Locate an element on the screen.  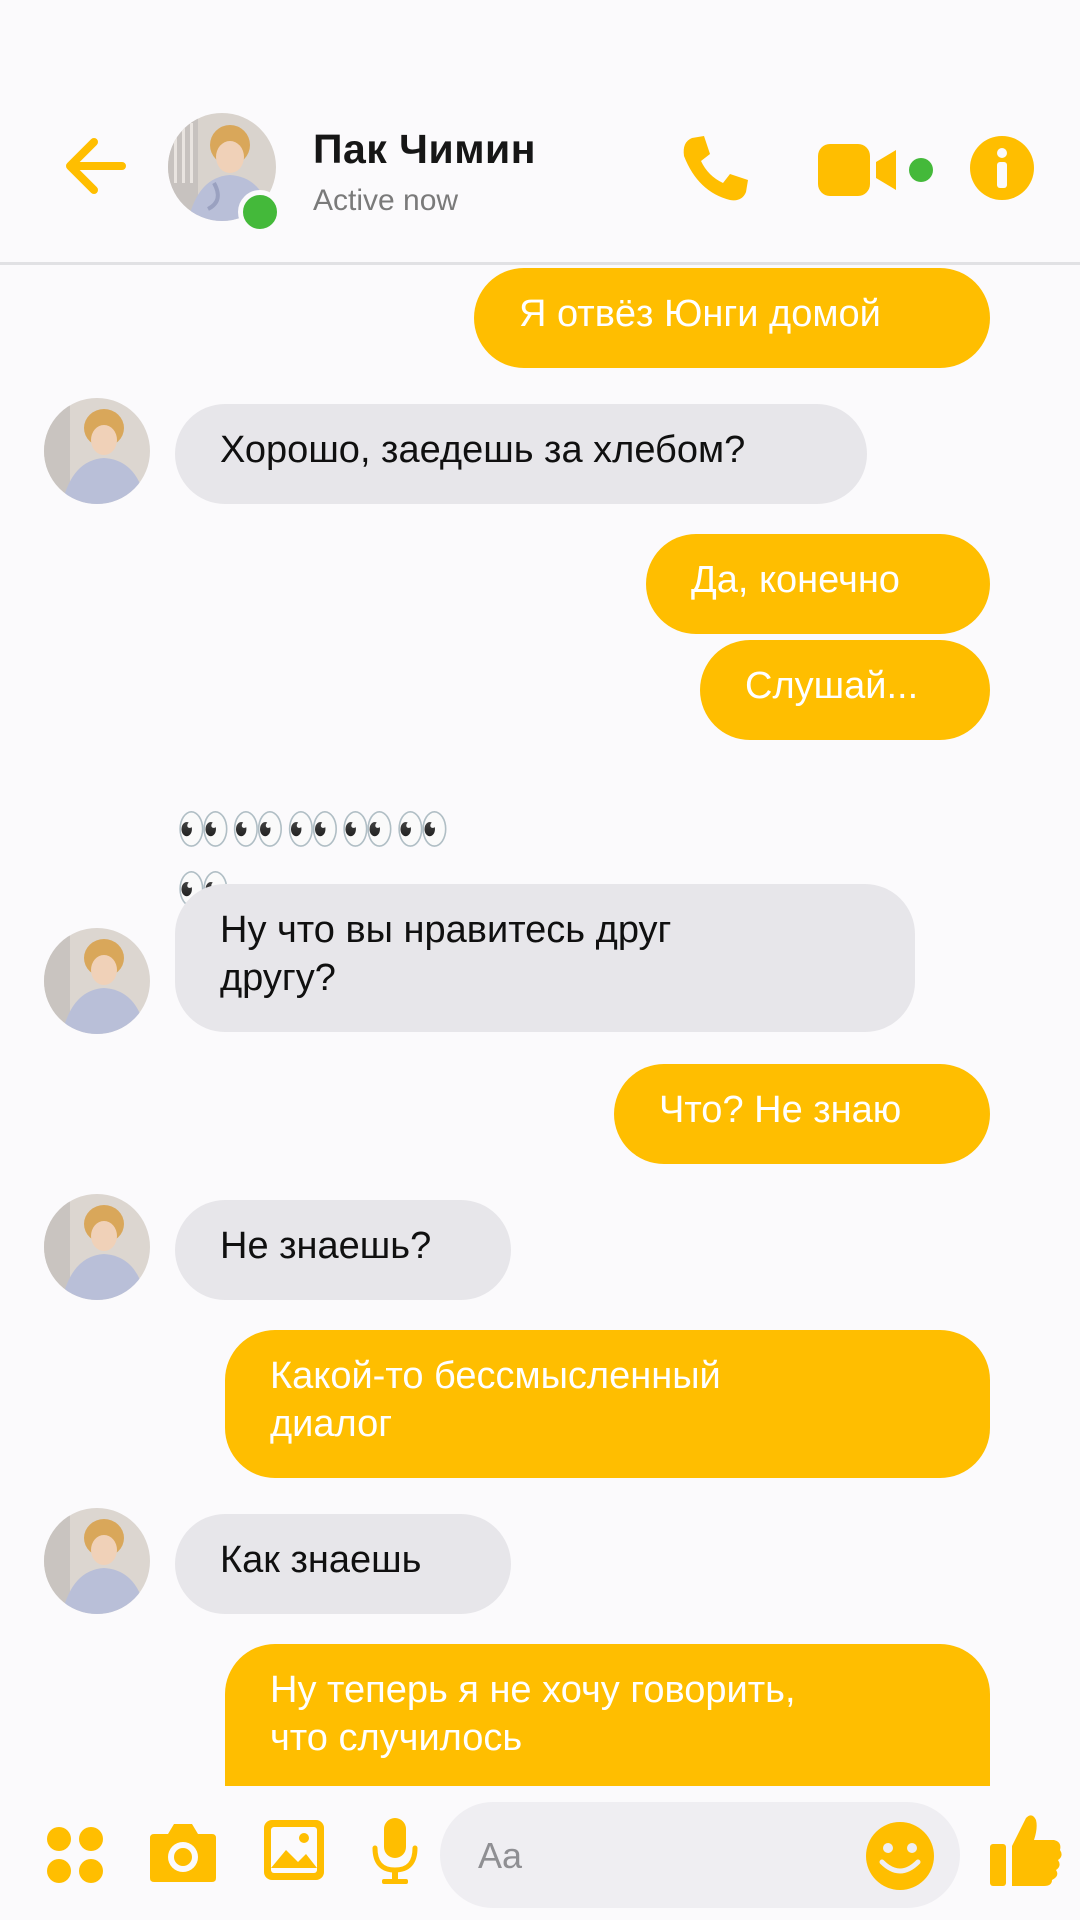
smiley-icon is located at coordinates (900, 1856).